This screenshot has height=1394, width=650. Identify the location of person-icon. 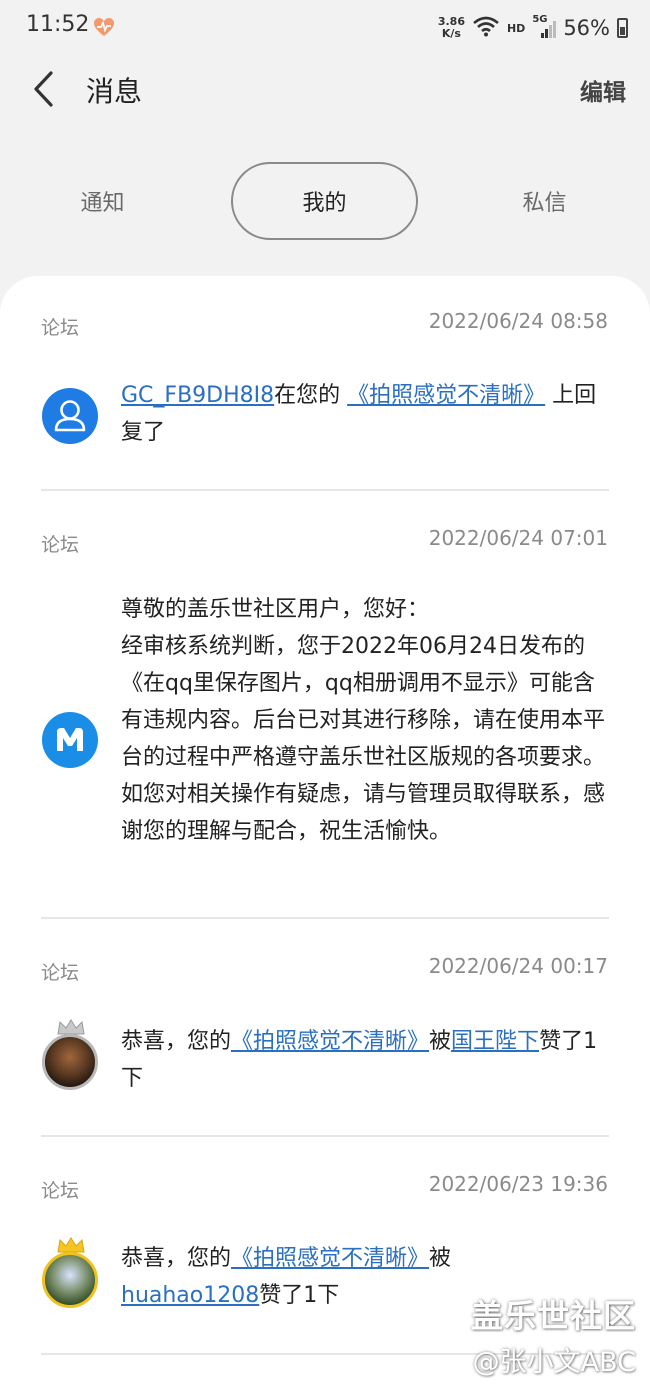
(70, 416).